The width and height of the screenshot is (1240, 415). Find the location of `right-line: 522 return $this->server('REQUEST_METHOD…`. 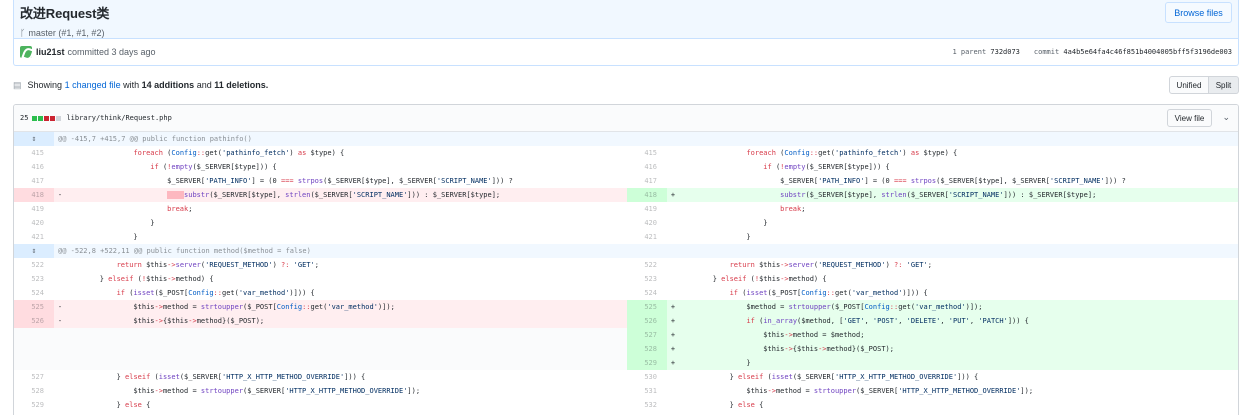

right-line: 522 return $this->server('REQUEST_METHOD… is located at coordinates (932, 265).